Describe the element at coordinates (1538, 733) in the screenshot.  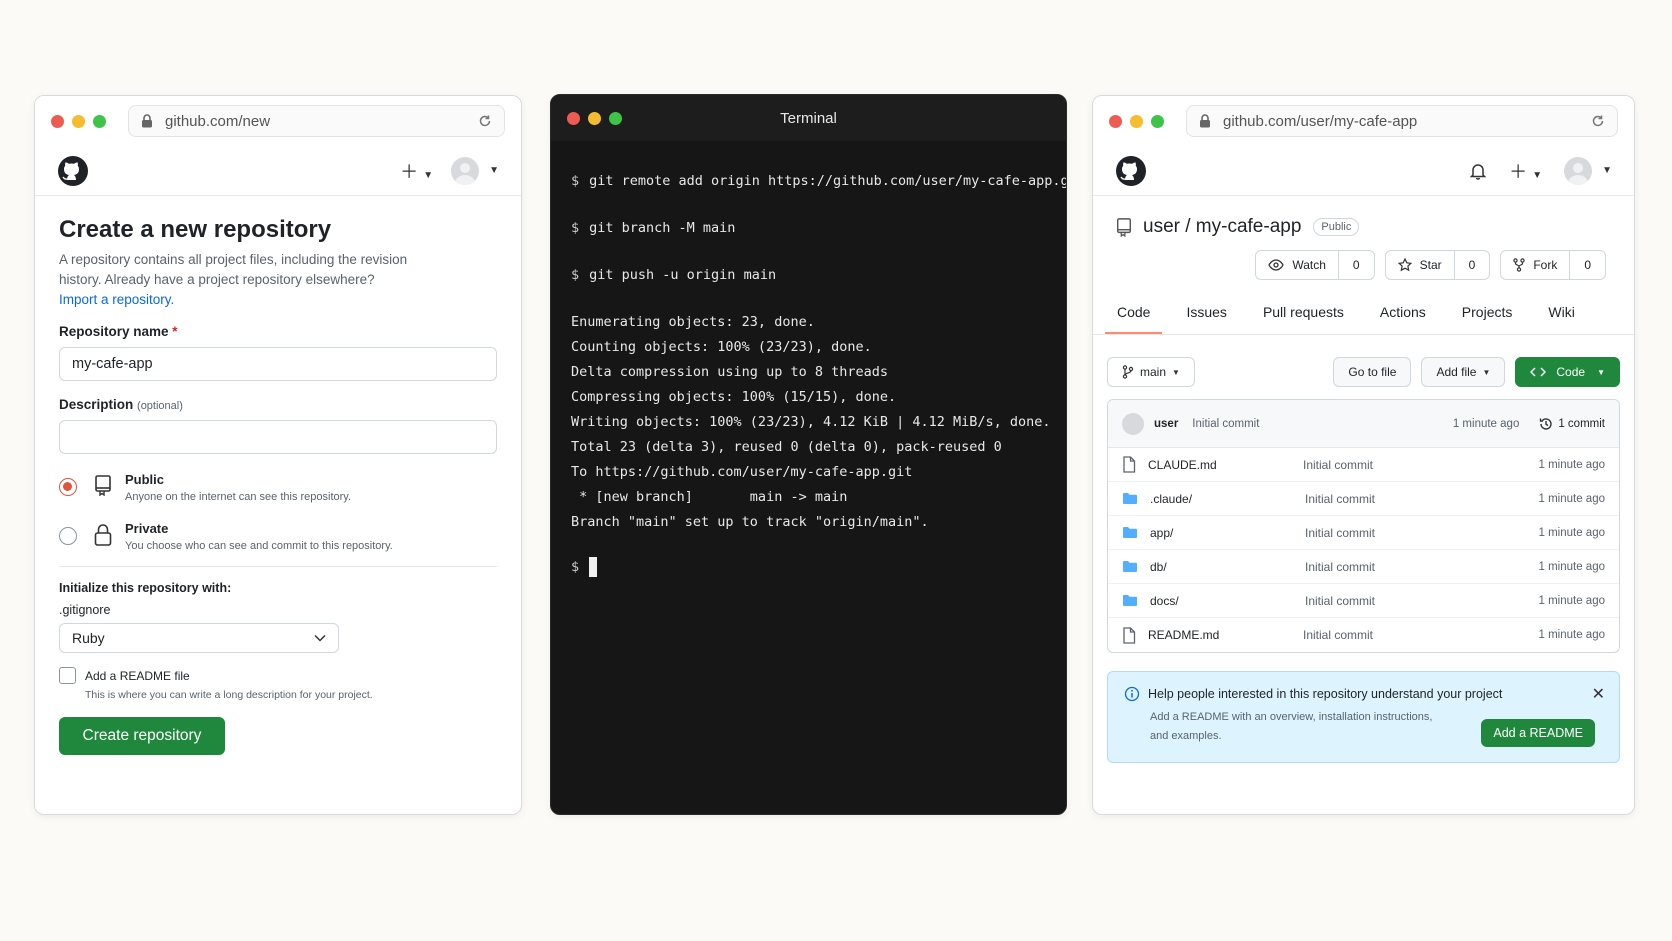
I see `add-readme-button: Add a README` at that location.